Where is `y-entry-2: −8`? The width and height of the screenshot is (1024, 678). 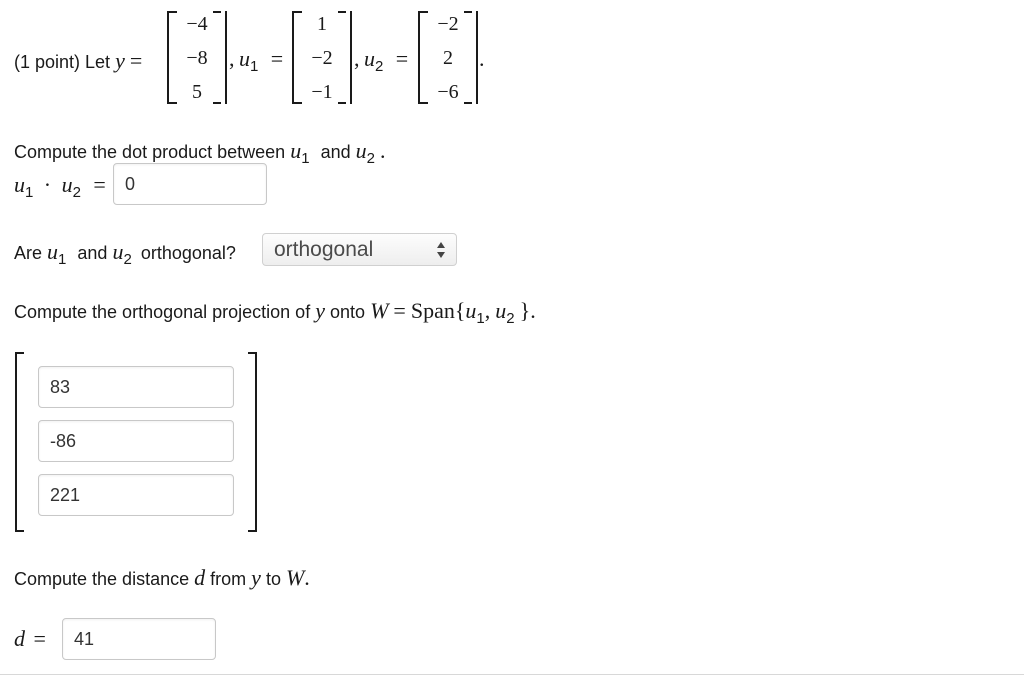 y-entry-2: −8 is located at coordinates (197, 58).